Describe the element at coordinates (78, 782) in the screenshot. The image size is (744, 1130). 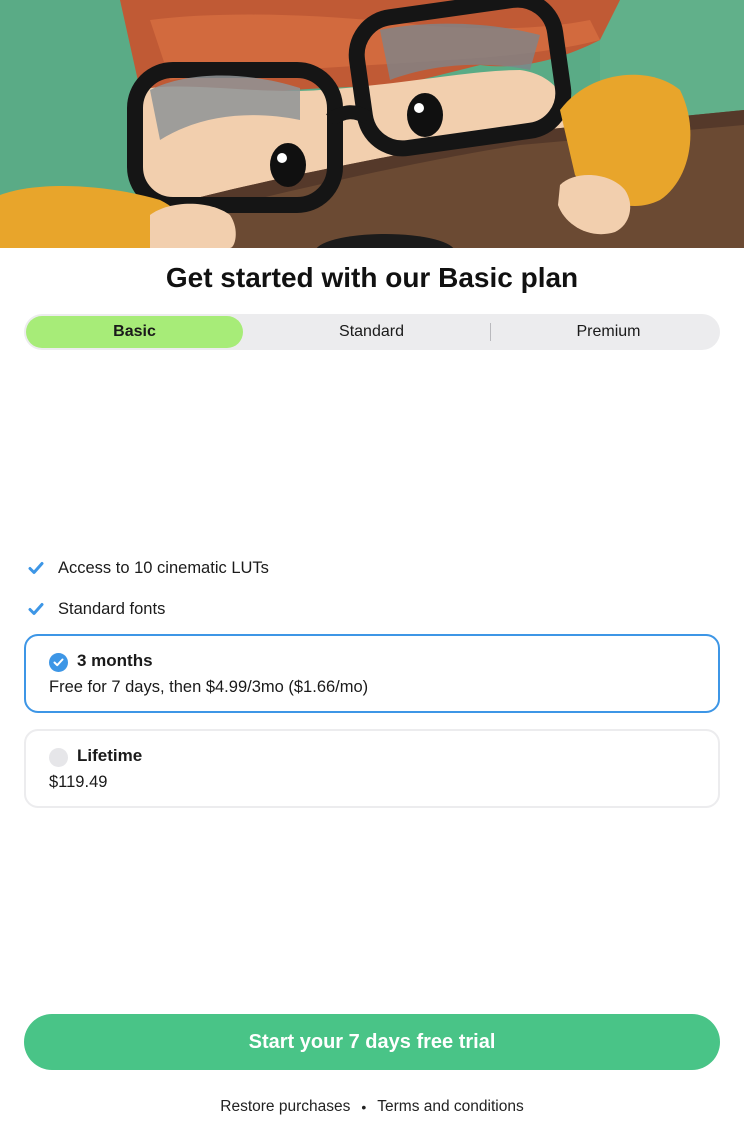
I see `plan-price: $119.49` at that location.